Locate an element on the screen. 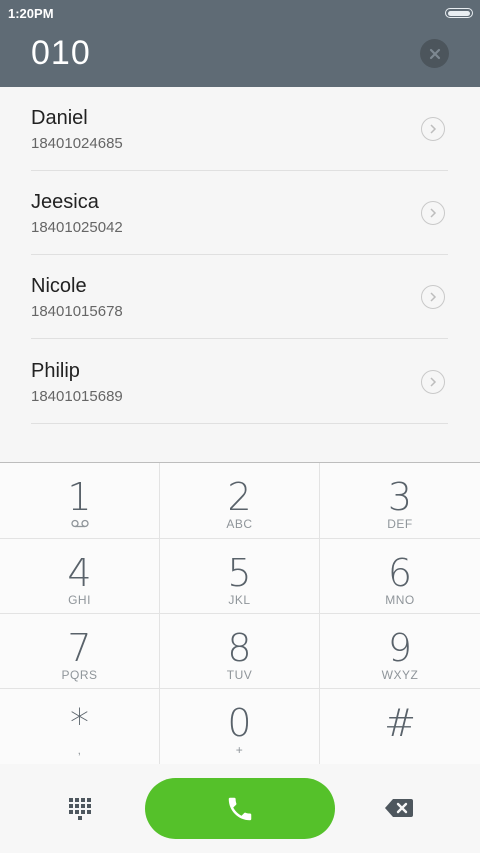 The image size is (480, 853). dialpad-icon is located at coordinates (80, 809).